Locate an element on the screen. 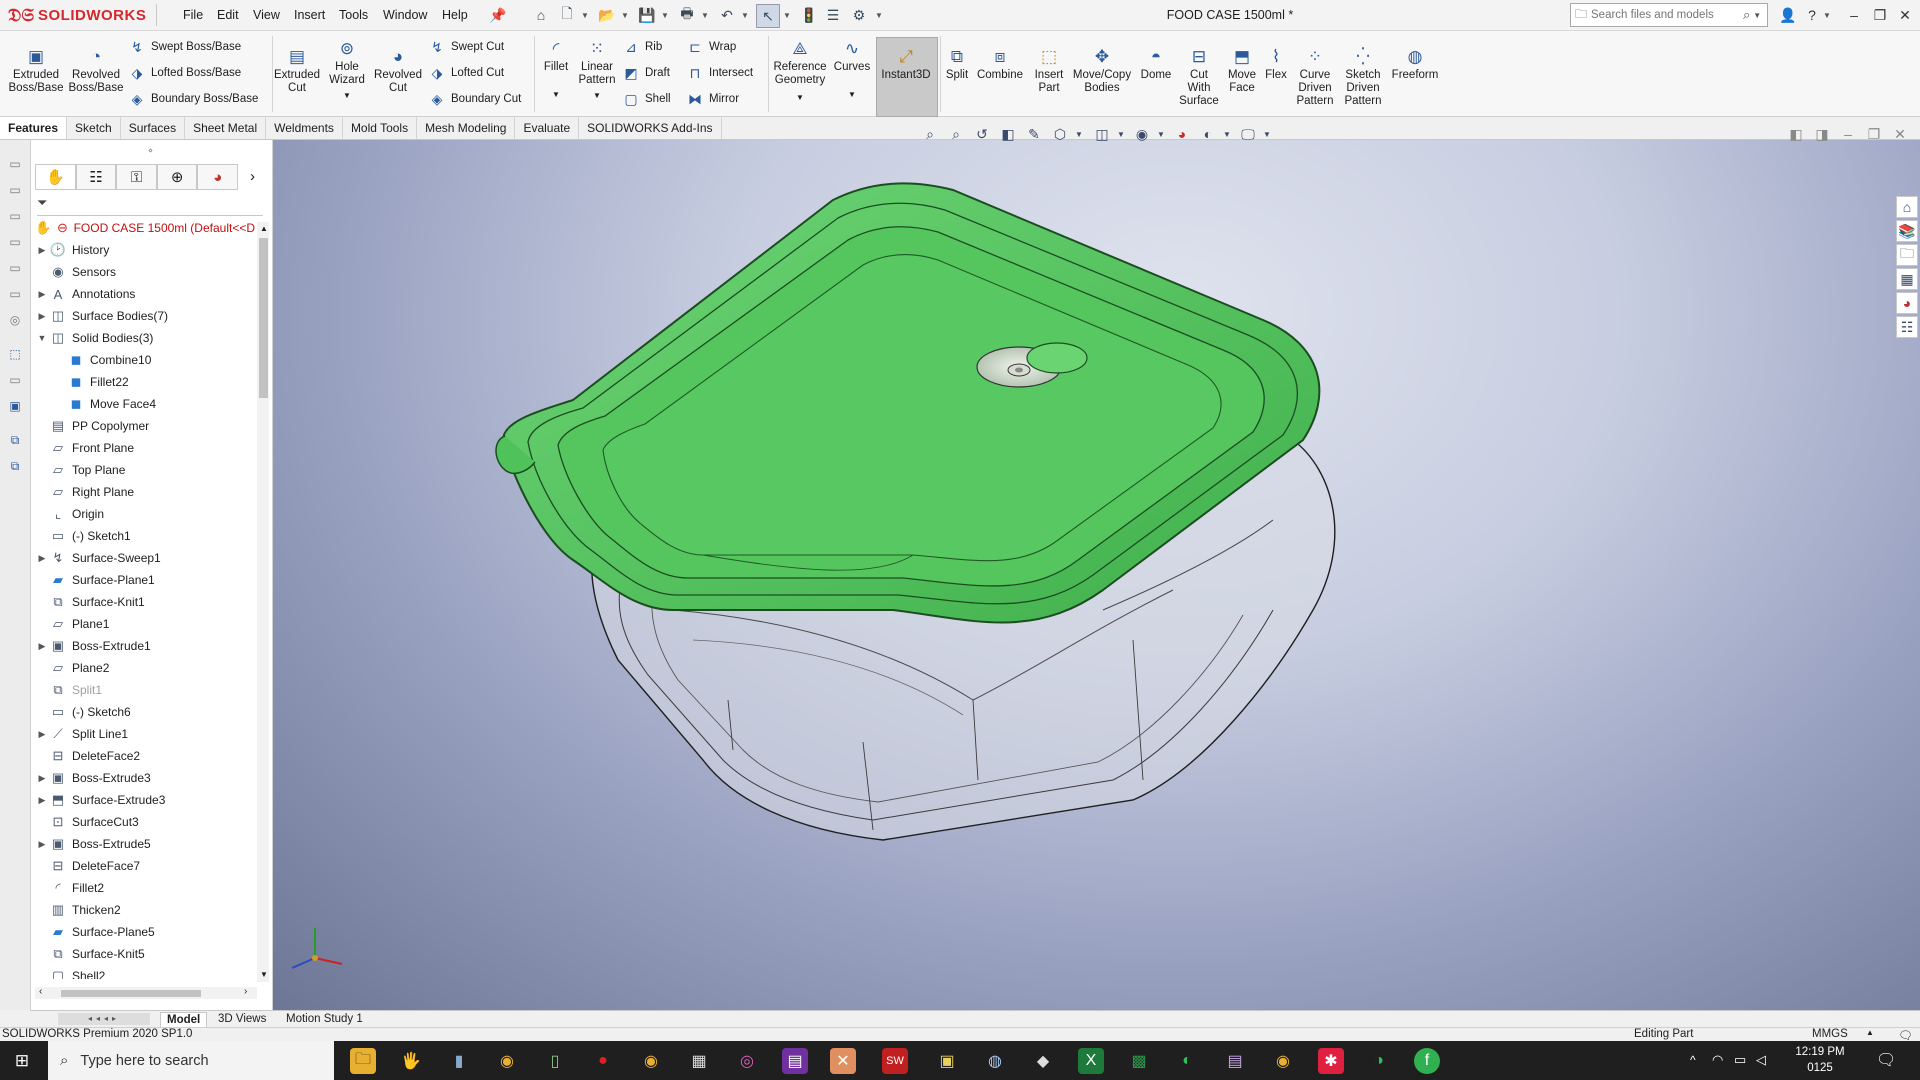 The width and height of the screenshot is (1920, 1080). whatsapp-app-icon: ◐ is located at coordinates (1187, 1061).